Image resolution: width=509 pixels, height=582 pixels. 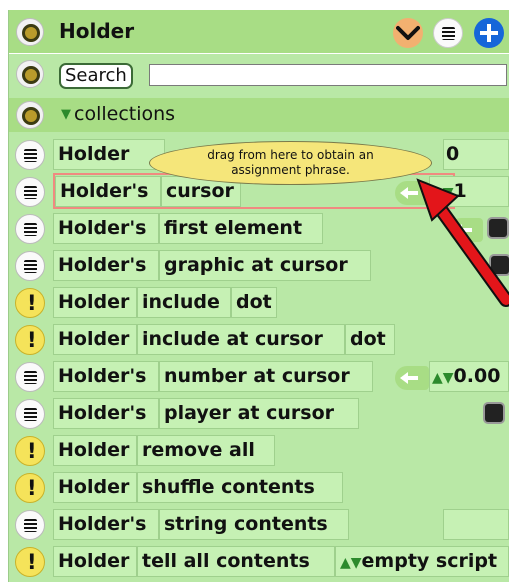 I want to click on add-category-button, so click(x=489, y=33).